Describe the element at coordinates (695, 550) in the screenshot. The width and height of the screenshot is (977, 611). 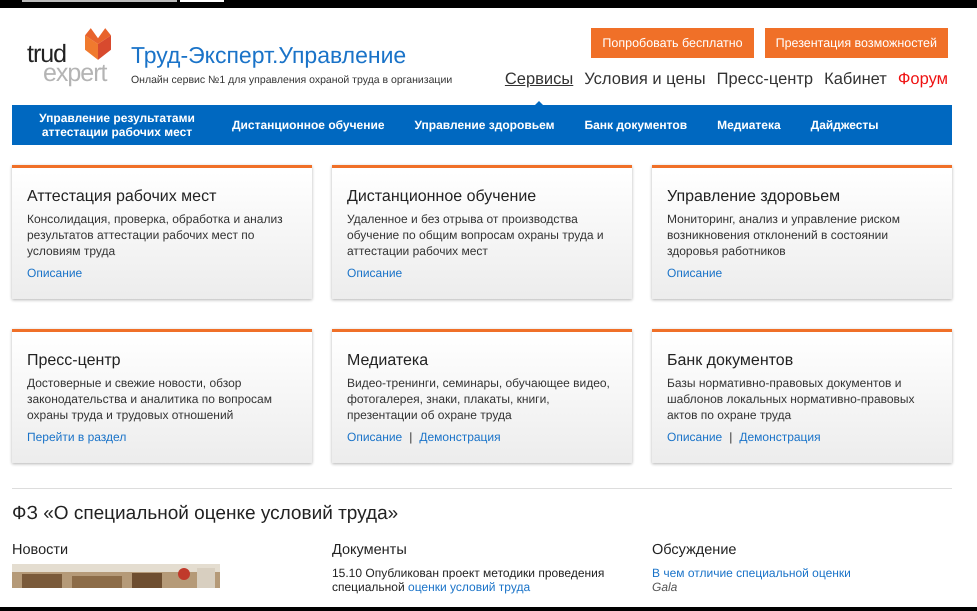
I see `column-heading: Обсуждение` at that location.